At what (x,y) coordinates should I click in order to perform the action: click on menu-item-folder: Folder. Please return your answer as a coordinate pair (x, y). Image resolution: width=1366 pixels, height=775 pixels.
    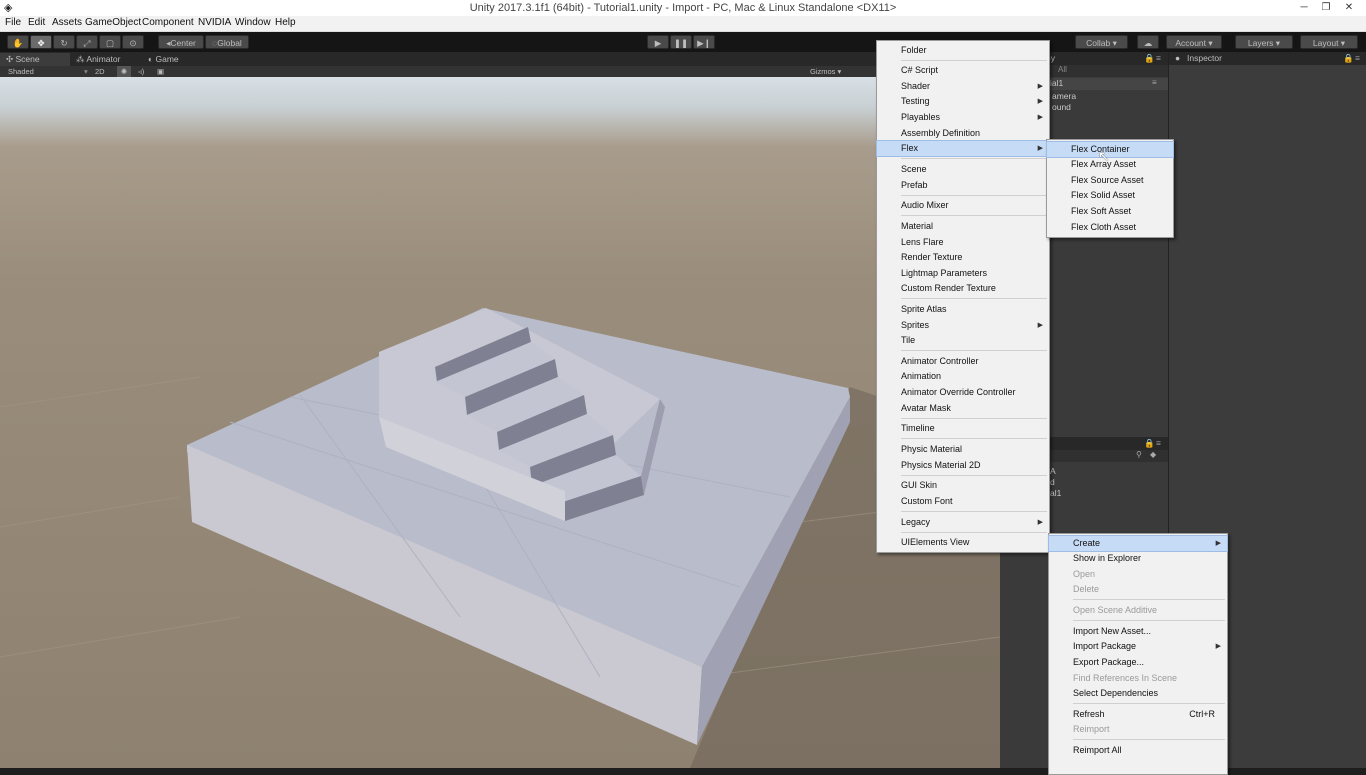
    Looking at the image, I should click on (963, 50).